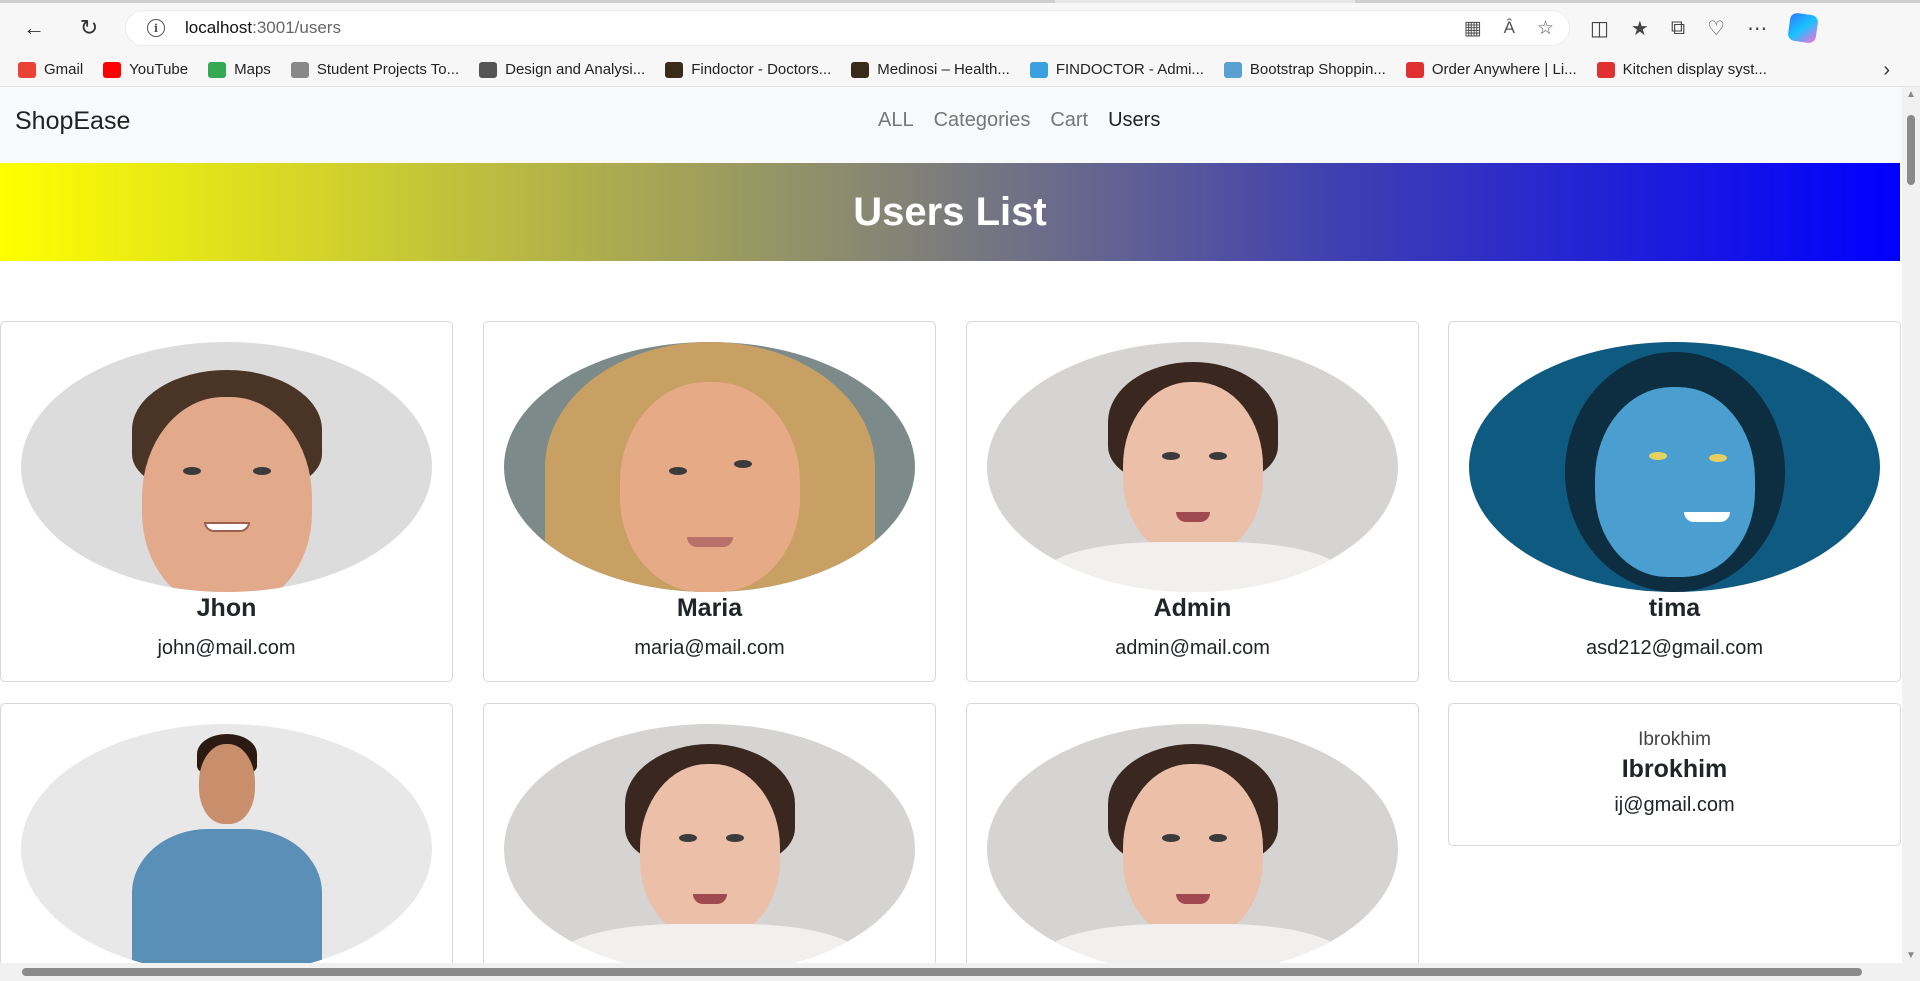  I want to click on bookmark-item: Gmail, so click(50, 69).